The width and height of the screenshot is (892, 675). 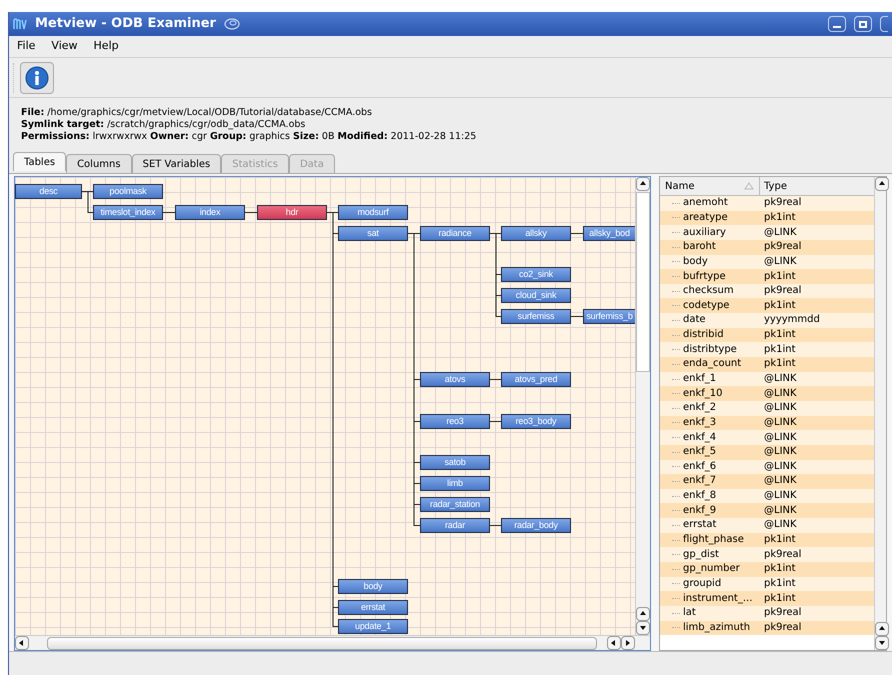 What do you see at coordinates (64, 46) in the screenshot?
I see `menu-item: View` at bounding box center [64, 46].